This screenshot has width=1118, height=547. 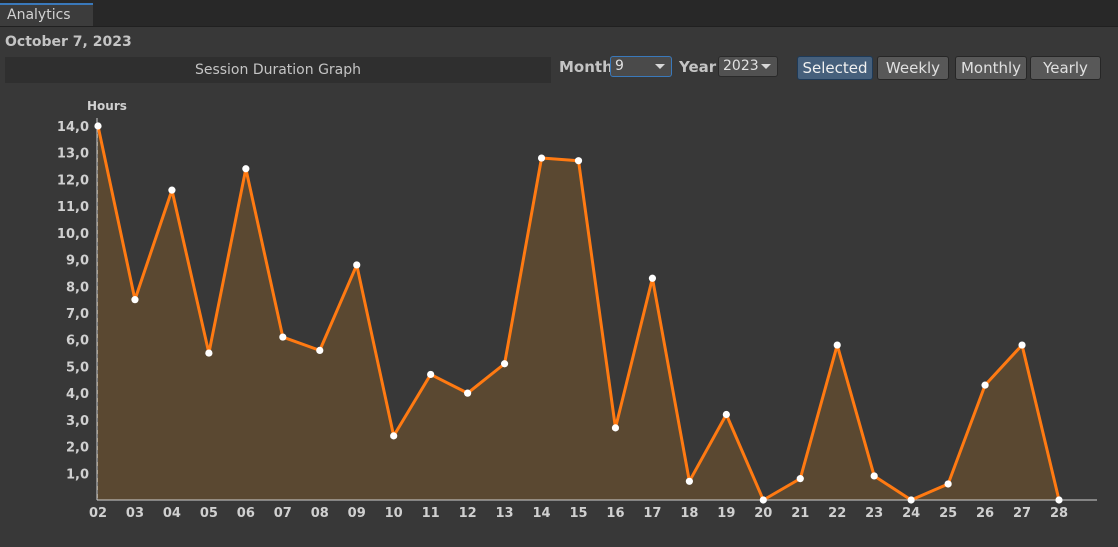 I want to click on x-tick-label-10: 10, so click(x=394, y=513).